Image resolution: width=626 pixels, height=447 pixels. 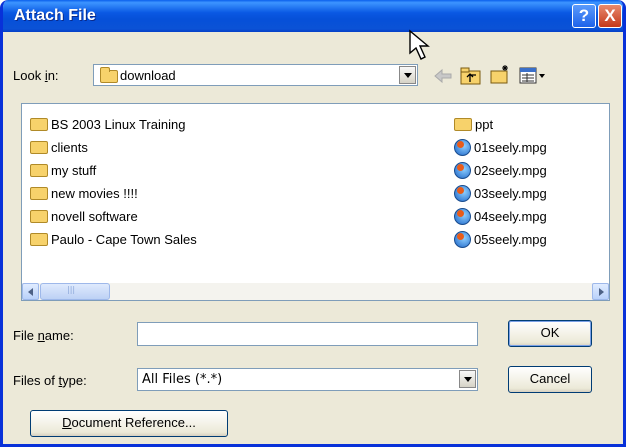 I want to click on view-menu-icon, so click(x=534, y=76).